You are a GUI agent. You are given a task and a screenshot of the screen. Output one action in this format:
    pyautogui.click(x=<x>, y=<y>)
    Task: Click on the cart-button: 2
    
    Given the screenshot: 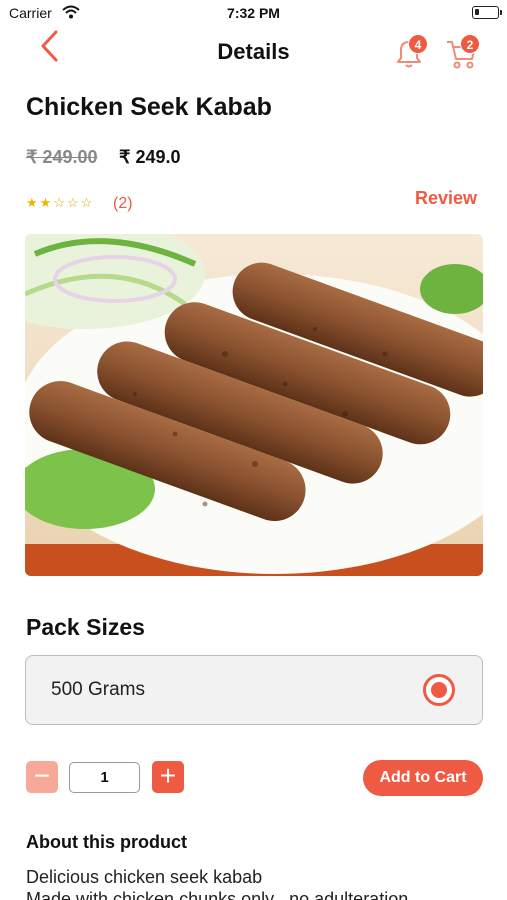 What is the action you would take?
    pyautogui.click(x=462, y=52)
    